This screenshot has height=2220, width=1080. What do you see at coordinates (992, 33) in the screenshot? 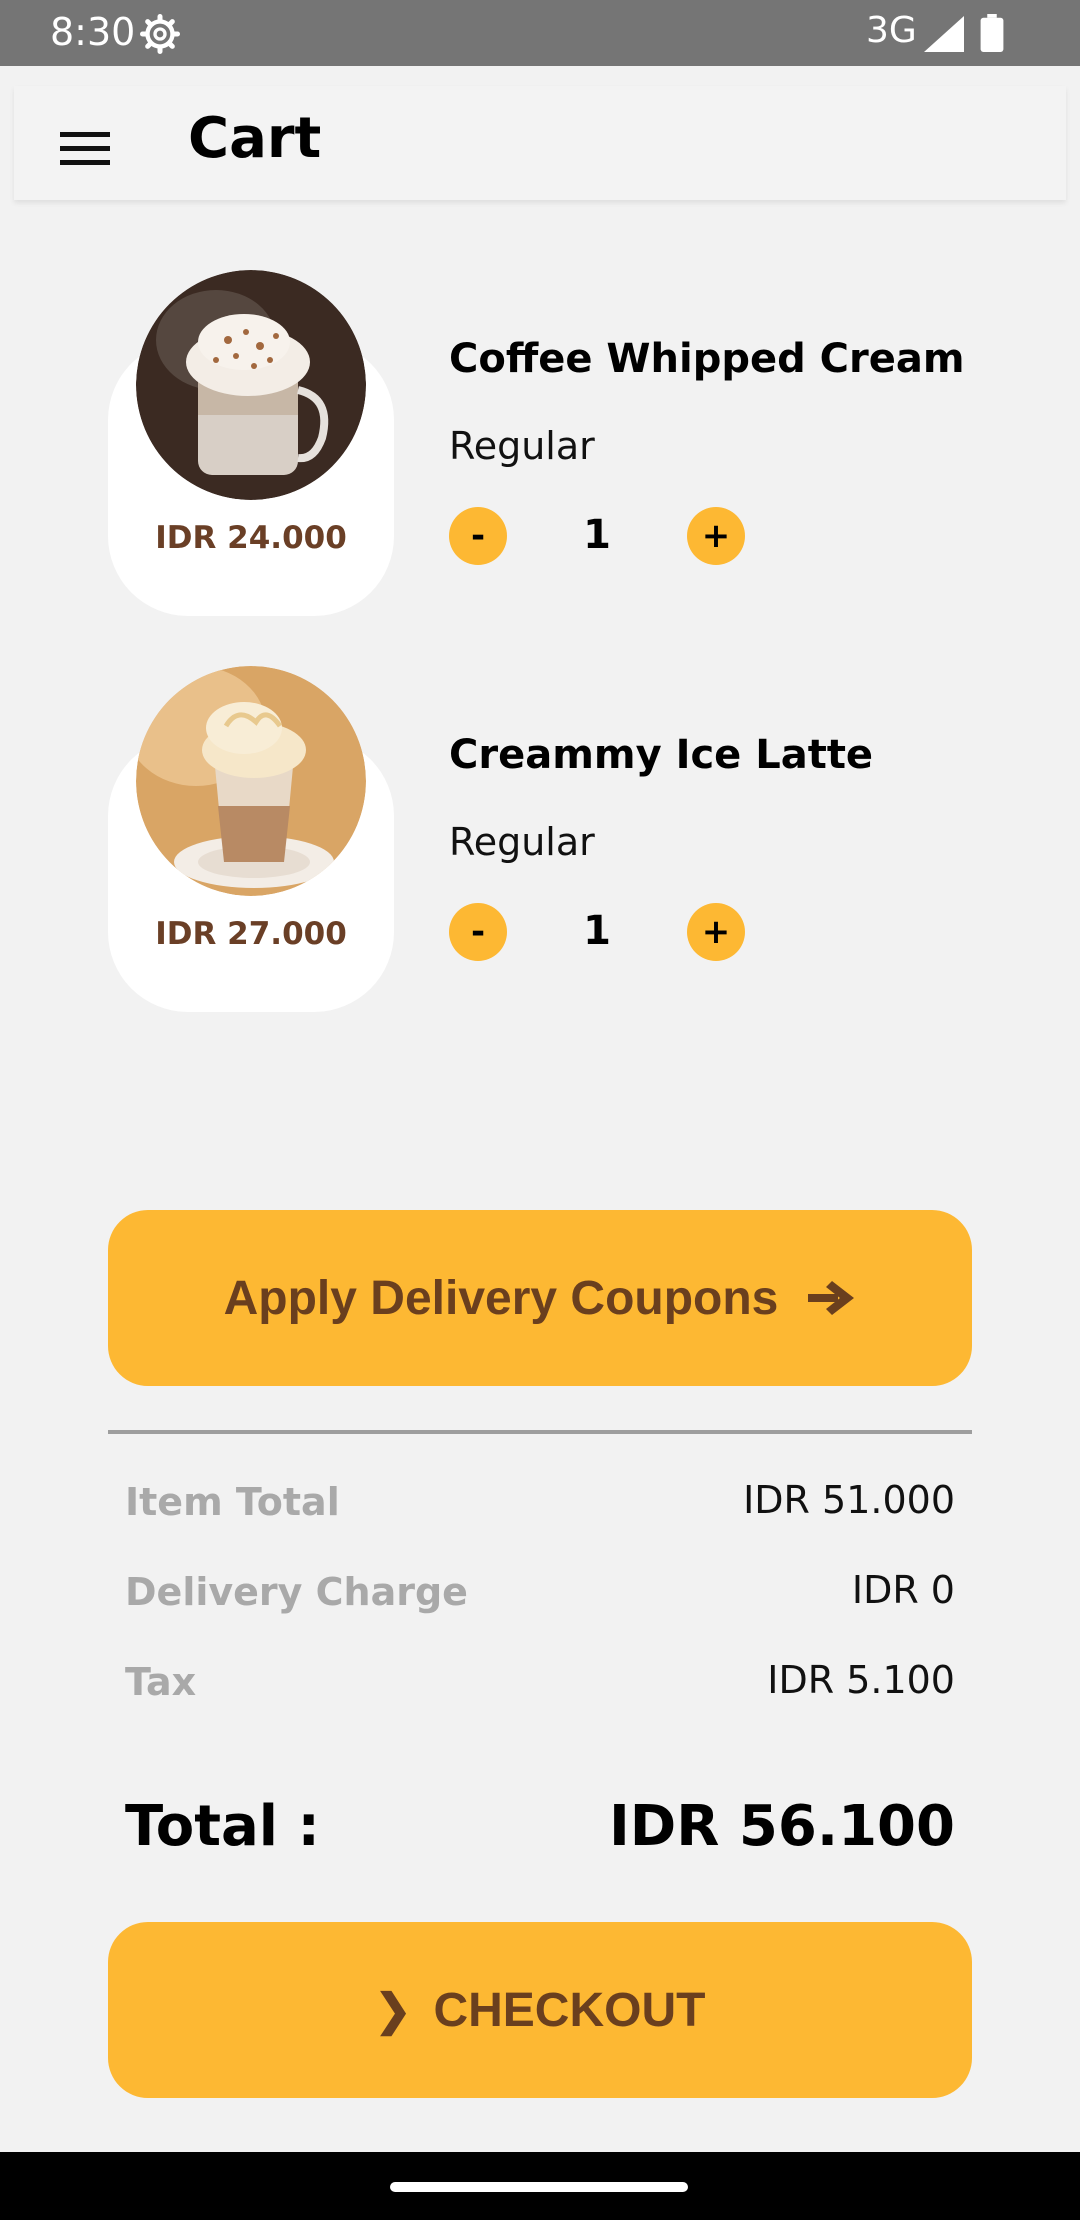
I see `battery-icon` at bounding box center [992, 33].